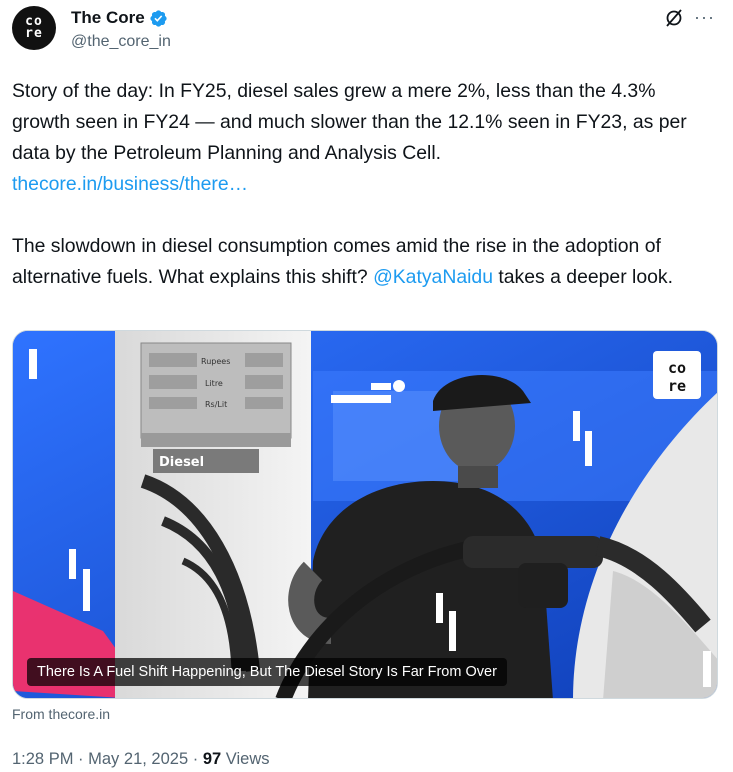  Describe the element at coordinates (61, 714) in the screenshot. I see `card-source: From thecore.in` at that location.